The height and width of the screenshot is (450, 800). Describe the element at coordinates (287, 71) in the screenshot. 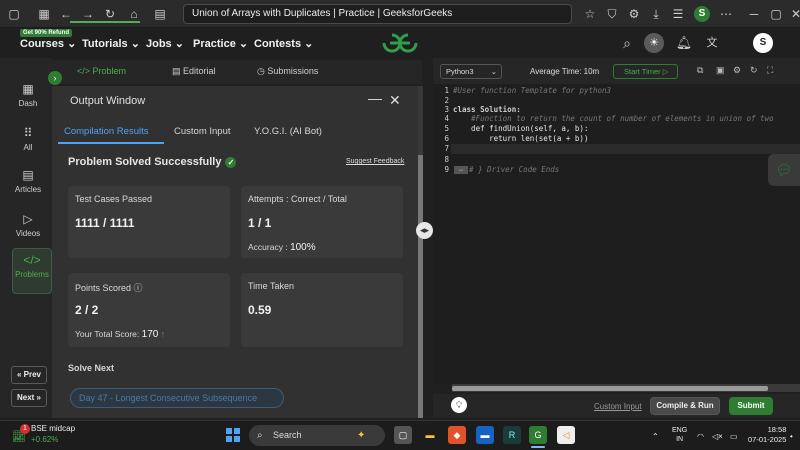

I see `tab-submissions: ◷ Submissions` at that location.